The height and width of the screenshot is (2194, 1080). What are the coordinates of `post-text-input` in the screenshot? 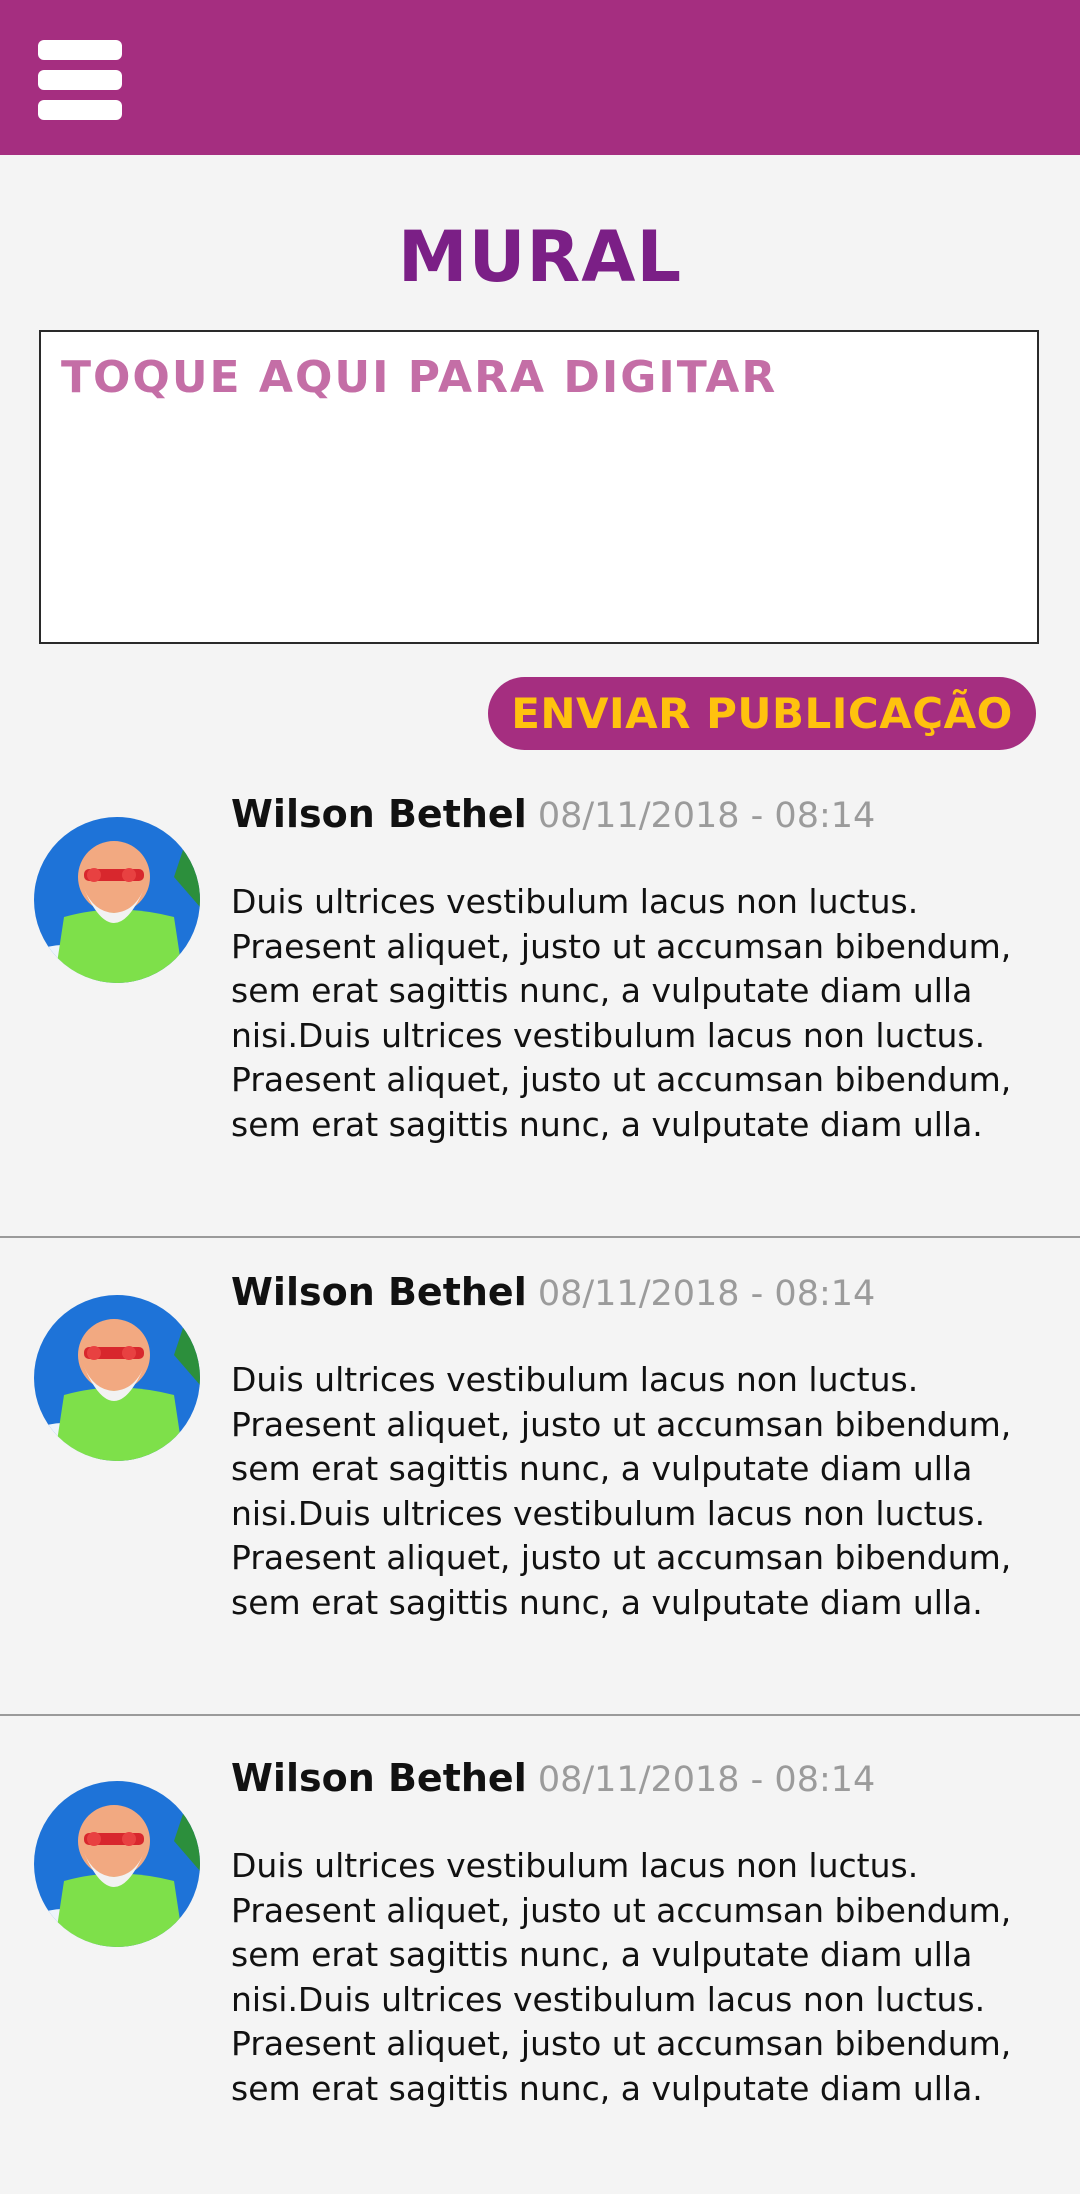 It's located at (539, 487).